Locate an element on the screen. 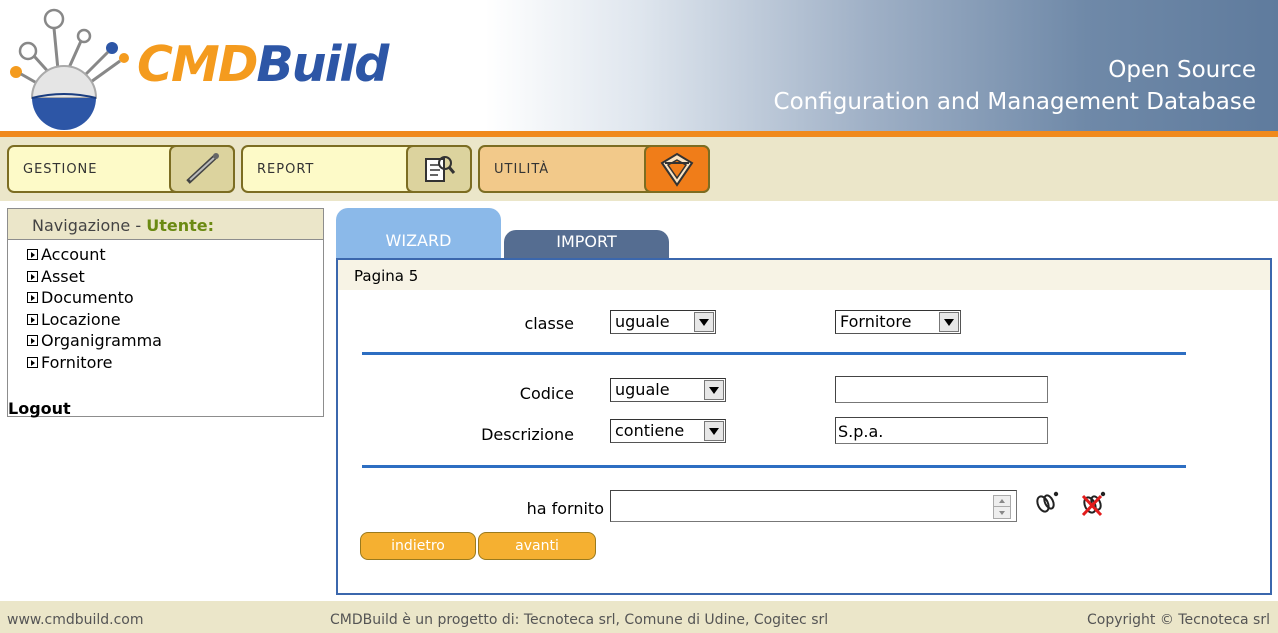 The image size is (1278, 633). remove-relation-icon is located at coordinates (1094, 503).